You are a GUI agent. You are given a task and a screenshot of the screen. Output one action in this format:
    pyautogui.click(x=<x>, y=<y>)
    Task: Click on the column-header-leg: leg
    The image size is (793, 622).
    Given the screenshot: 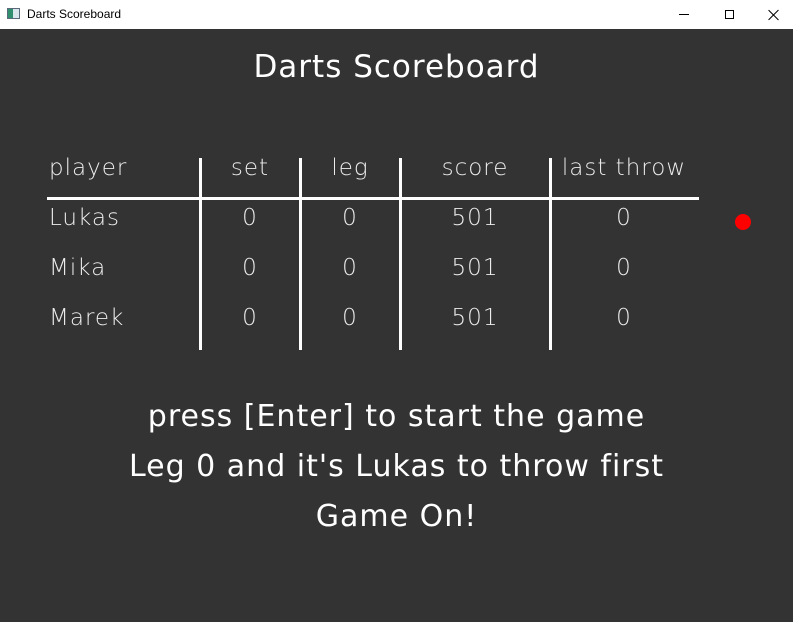 What is the action you would take?
    pyautogui.click(x=350, y=168)
    